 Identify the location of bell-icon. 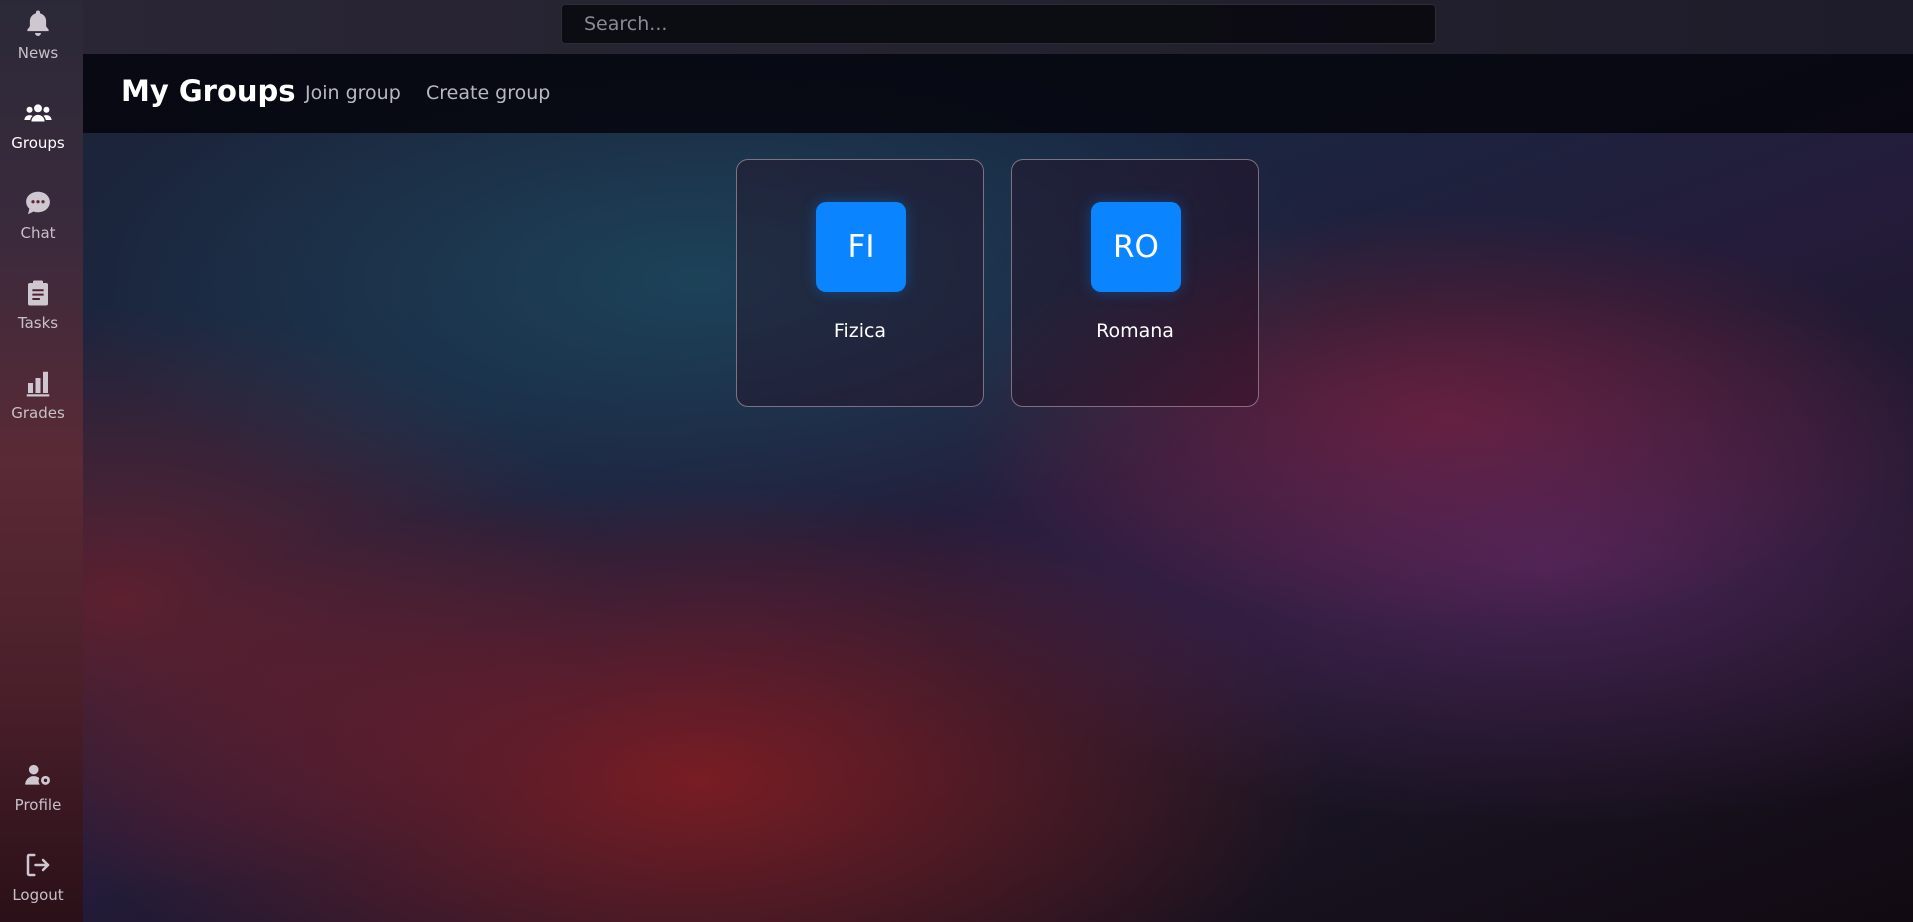
(38, 24).